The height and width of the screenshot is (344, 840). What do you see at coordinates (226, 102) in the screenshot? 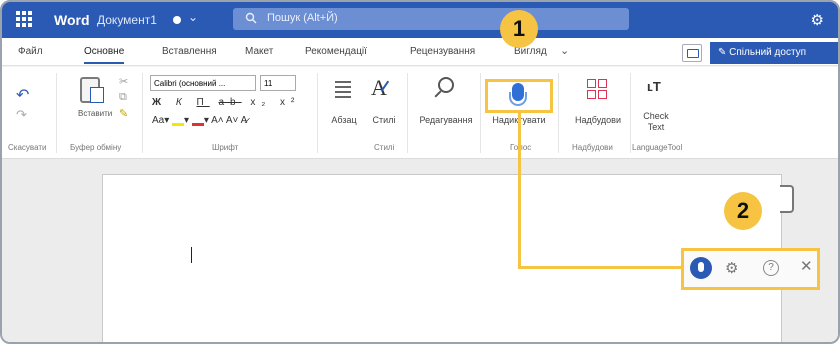
I see `font-format-buttons: Ж К П ab x₂ x²` at bounding box center [226, 102].